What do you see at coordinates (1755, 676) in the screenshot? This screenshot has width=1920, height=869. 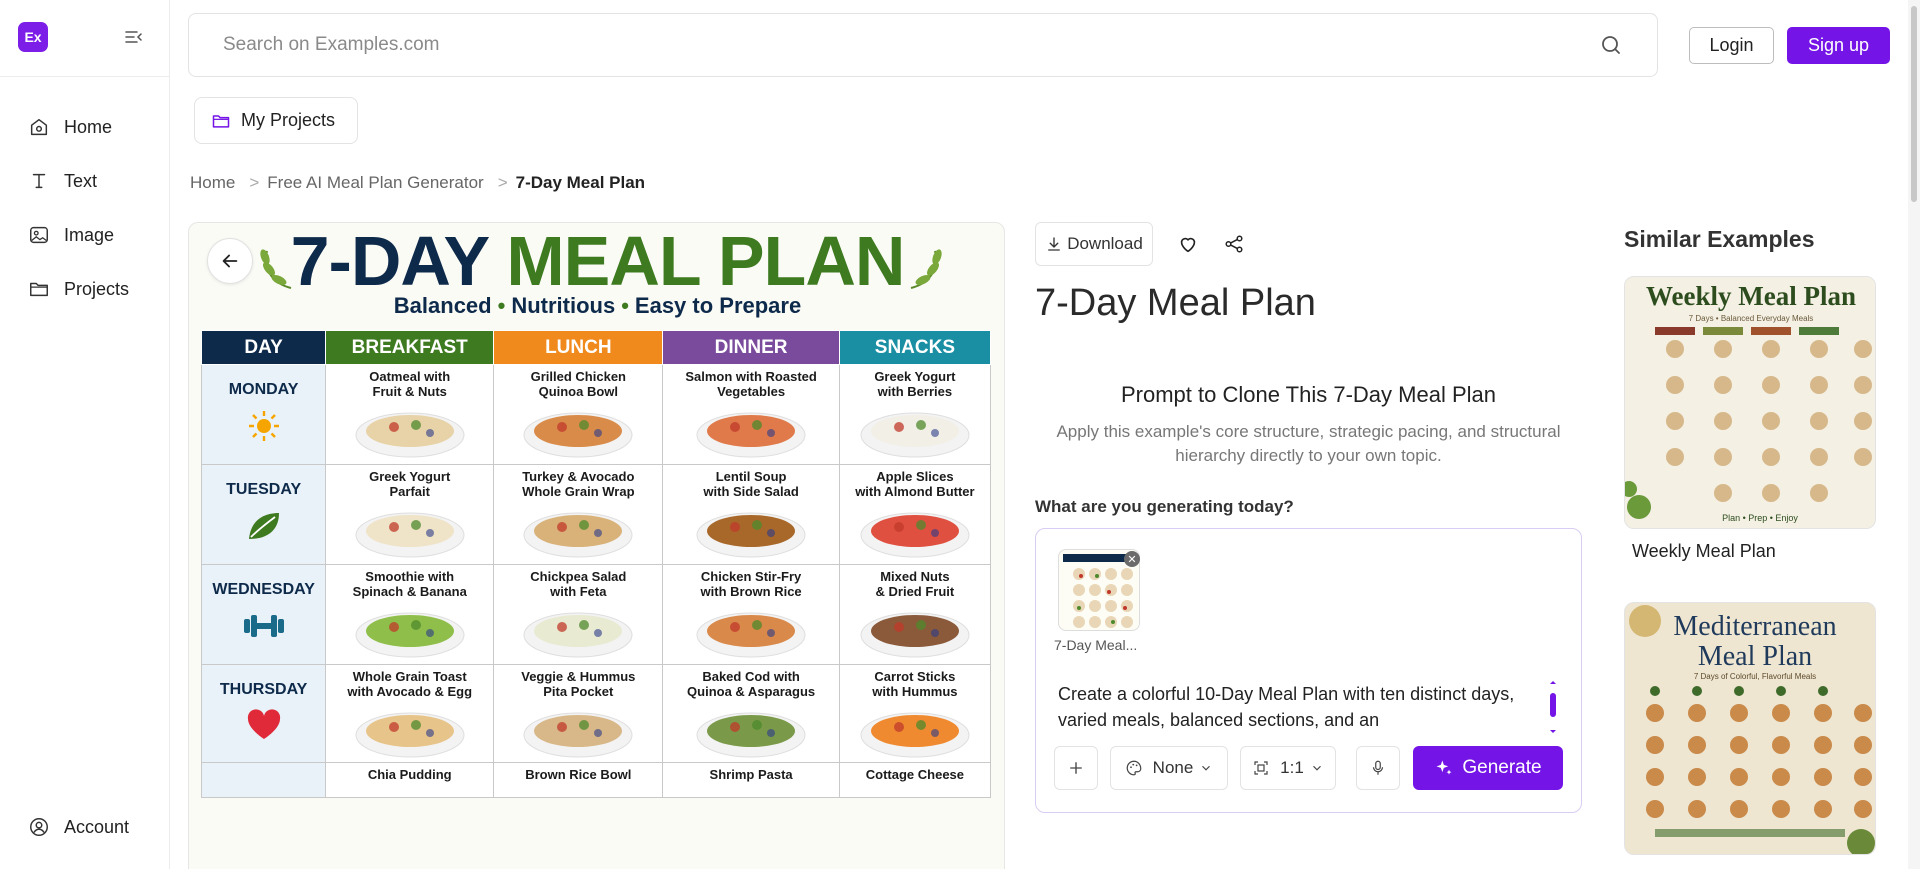 I see `similar-image-subtitle: 7 Days of Colorful, Flavorful Meals` at bounding box center [1755, 676].